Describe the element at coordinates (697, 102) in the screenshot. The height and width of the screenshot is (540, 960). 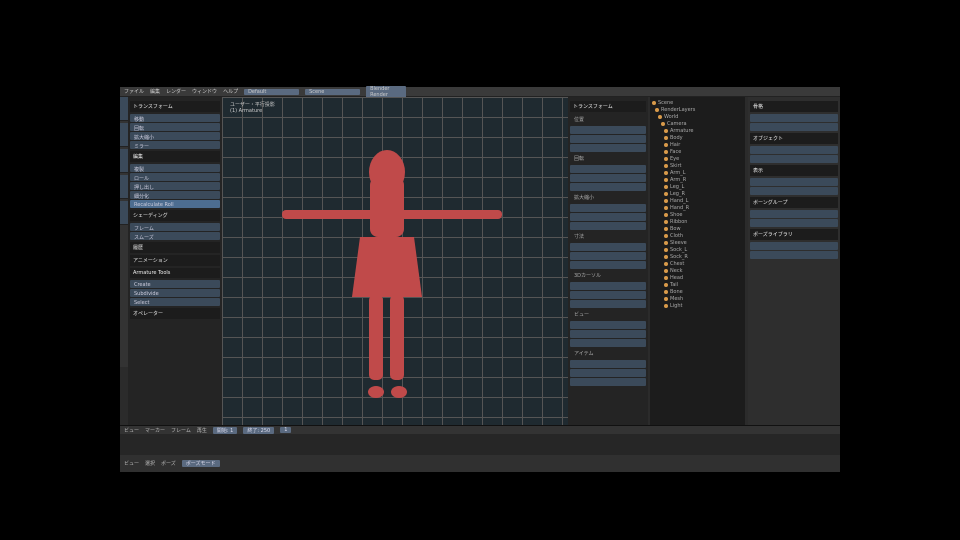
I see `outliner-item: Scene` at that location.